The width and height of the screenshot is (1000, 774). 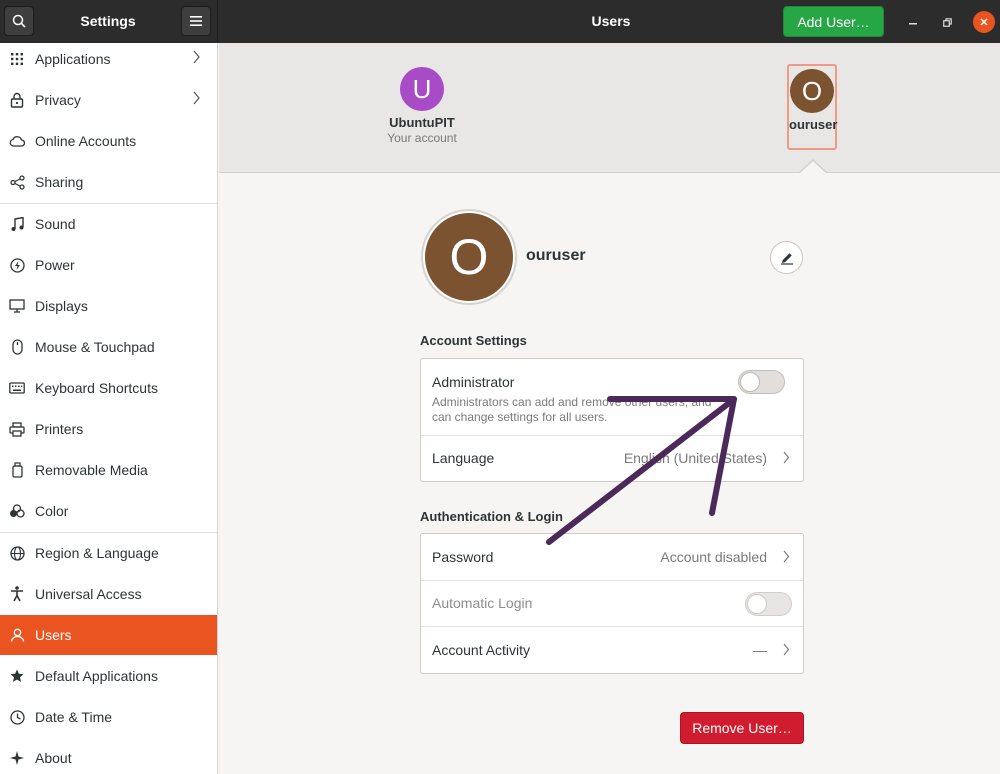 I want to click on sidebar-item-label: Applications, so click(x=73, y=59).